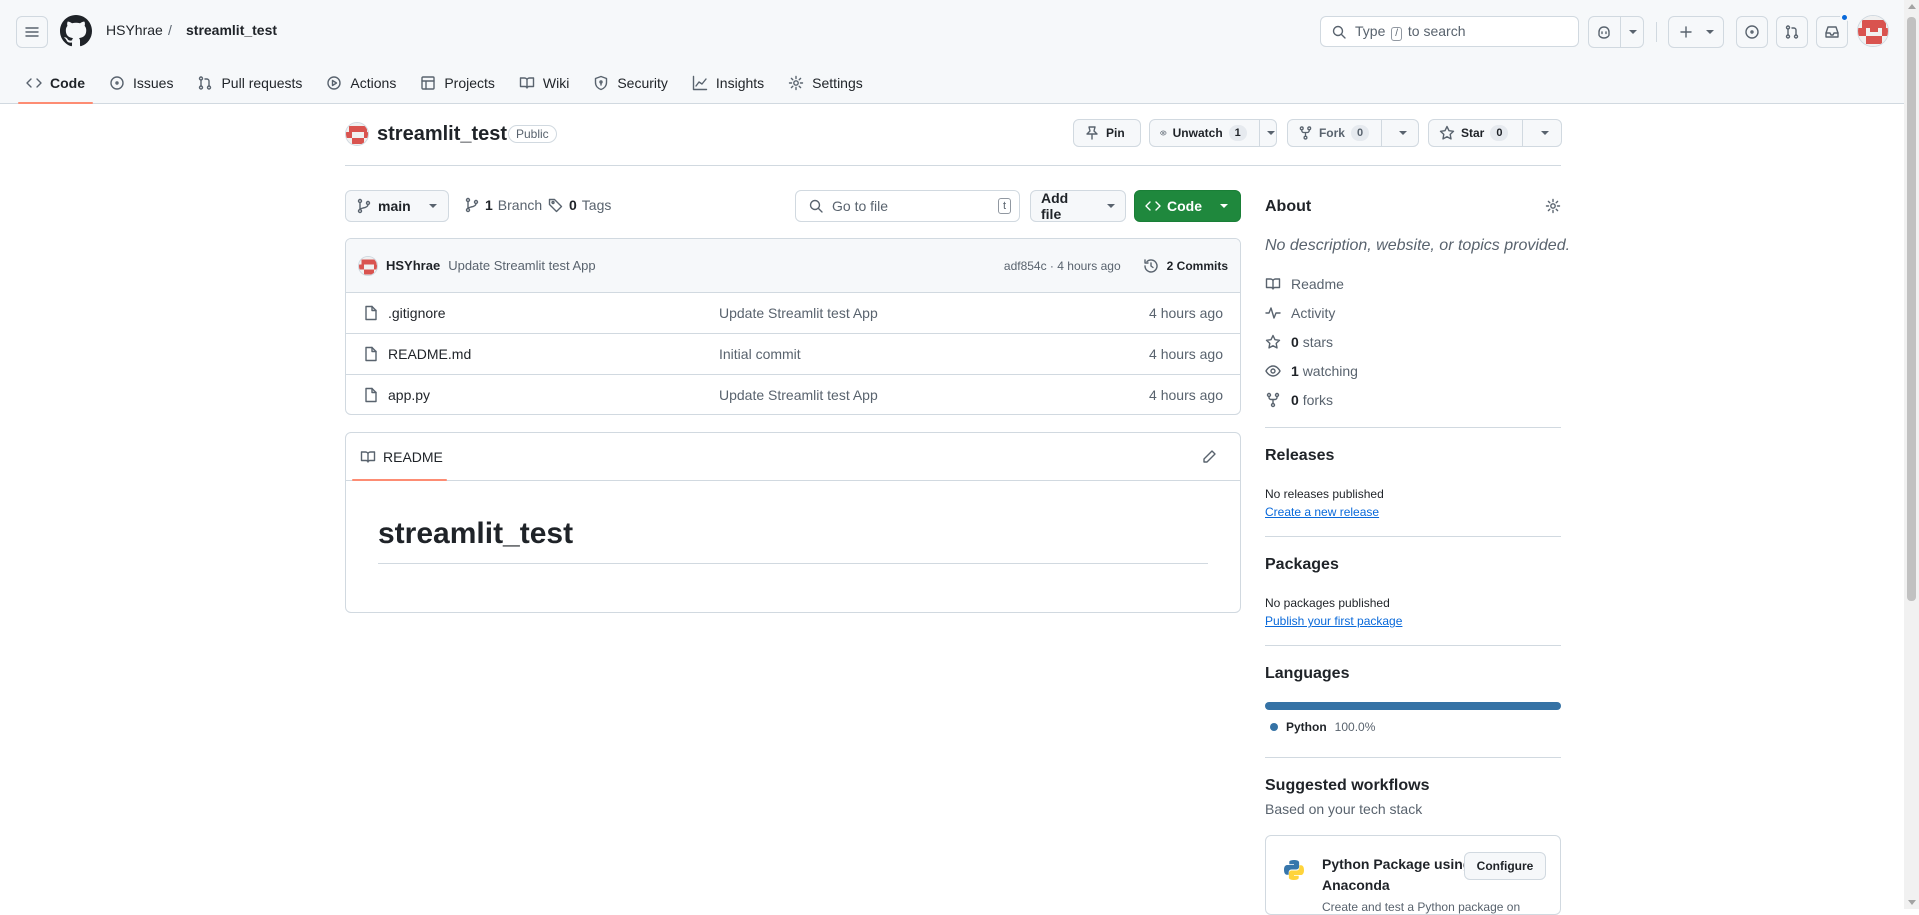 The width and height of the screenshot is (1919, 915). I want to click on tab-insights: Insights, so click(728, 83).